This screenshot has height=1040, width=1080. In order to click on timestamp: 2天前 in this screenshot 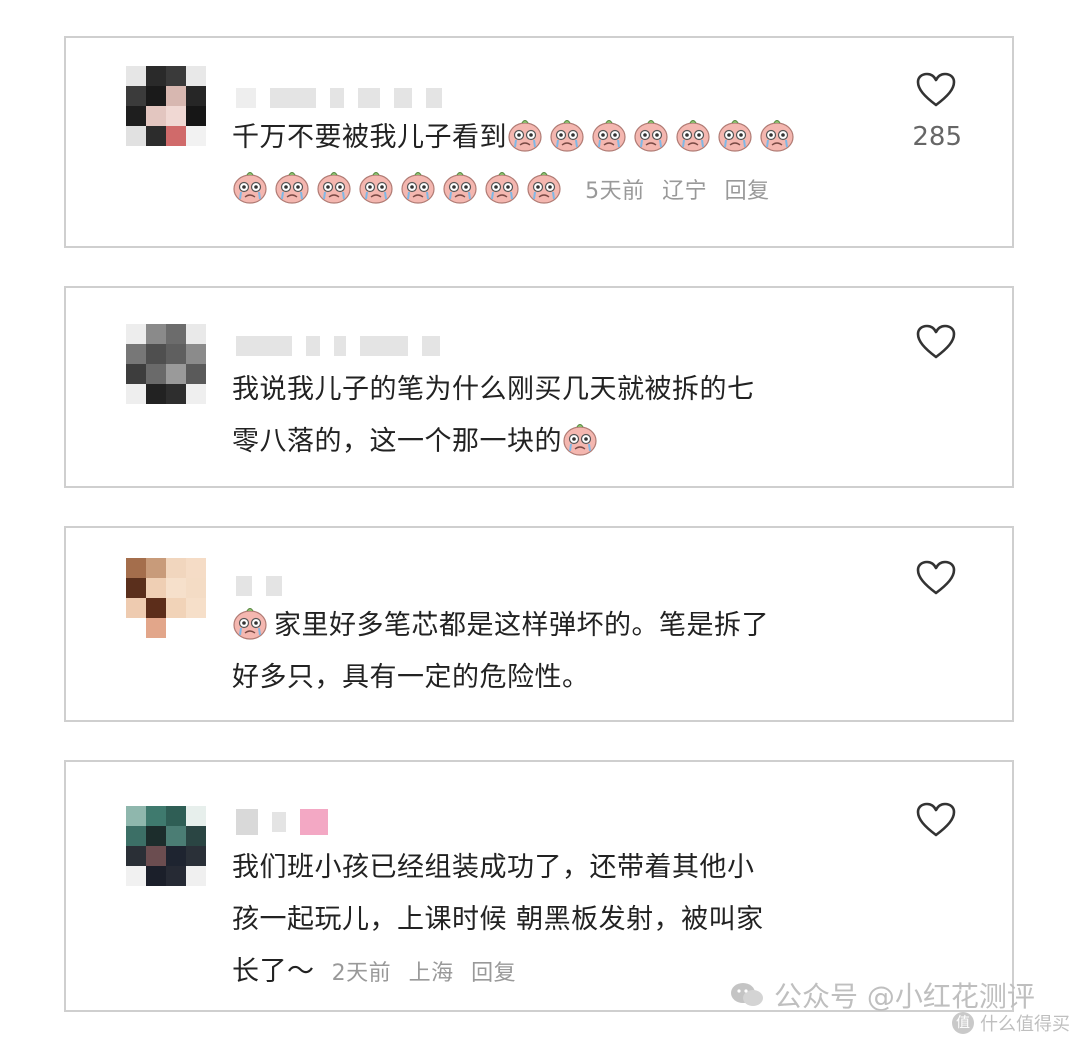, I will do `click(361, 973)`.